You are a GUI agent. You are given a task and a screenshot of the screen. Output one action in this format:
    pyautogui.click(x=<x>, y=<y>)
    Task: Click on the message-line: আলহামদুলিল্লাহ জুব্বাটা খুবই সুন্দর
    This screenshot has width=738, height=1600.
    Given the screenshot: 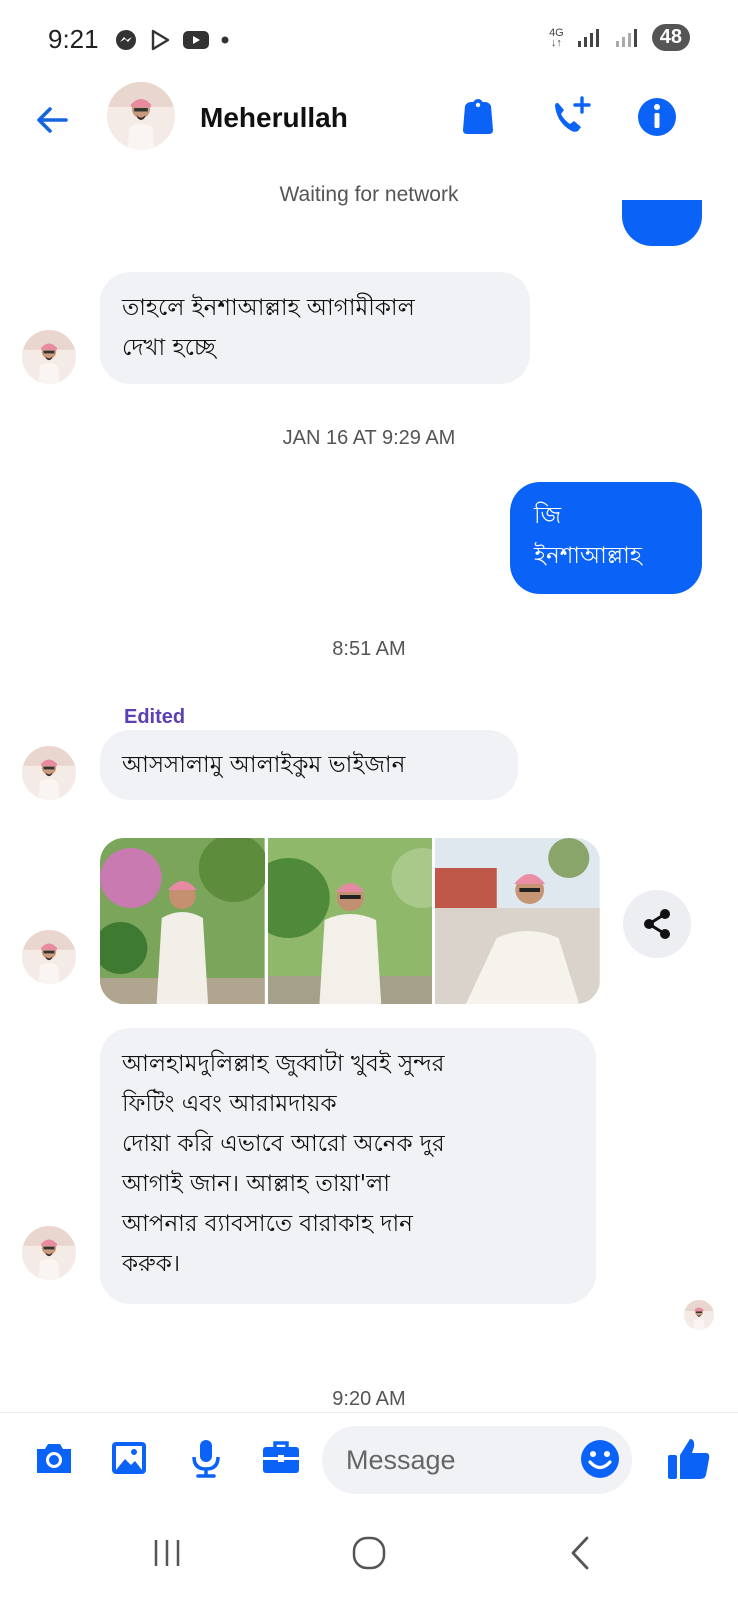 What is the action you would take?
    pyautogui.click(x=283, y=1064)
    